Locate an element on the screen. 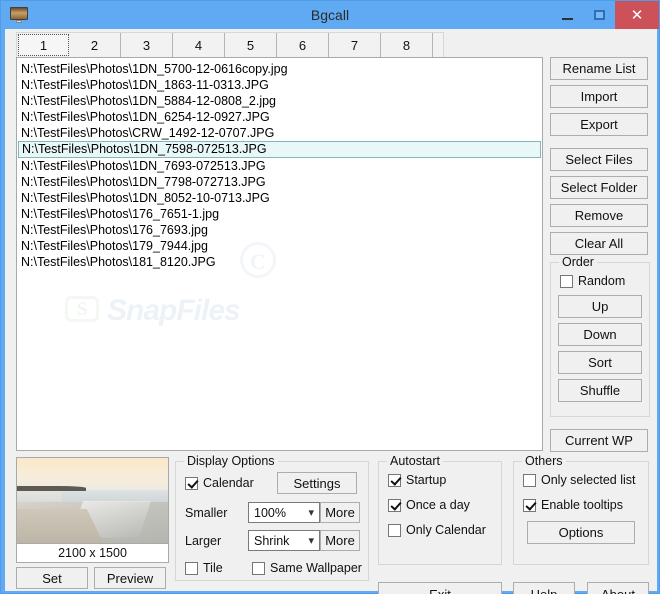  tab-4: 4 is located at coordinates (199, 45).